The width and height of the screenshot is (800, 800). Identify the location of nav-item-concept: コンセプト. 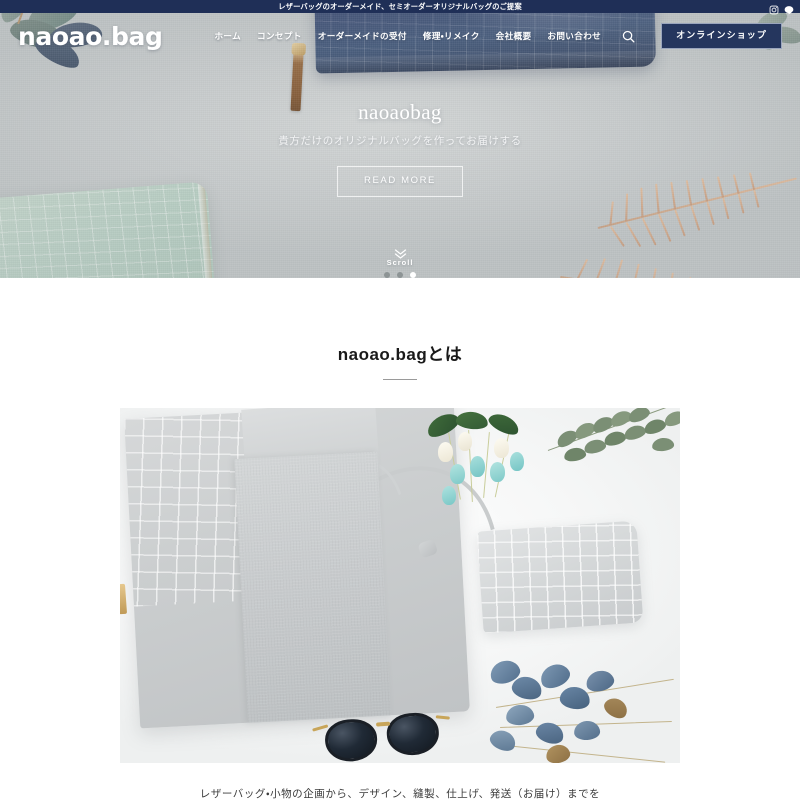
(279, 36).